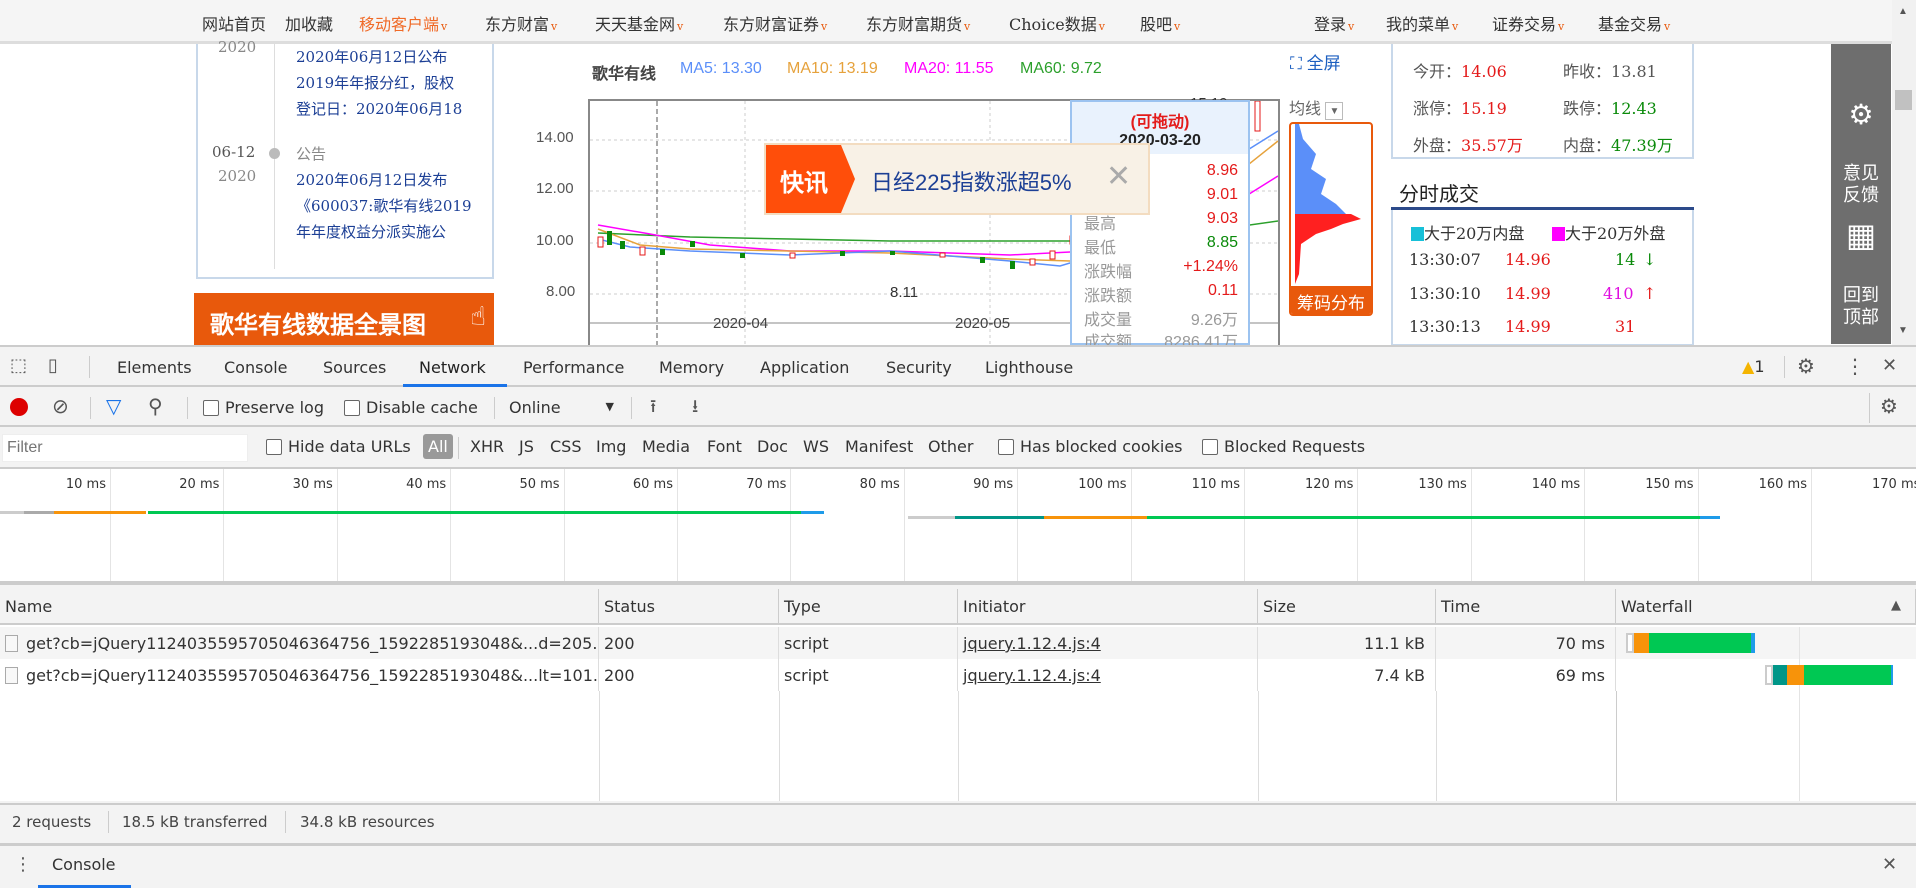  What do you see at coordinates (11, 643) in the screenshot?
I see `file-icon` at bounding box center [11, 643].